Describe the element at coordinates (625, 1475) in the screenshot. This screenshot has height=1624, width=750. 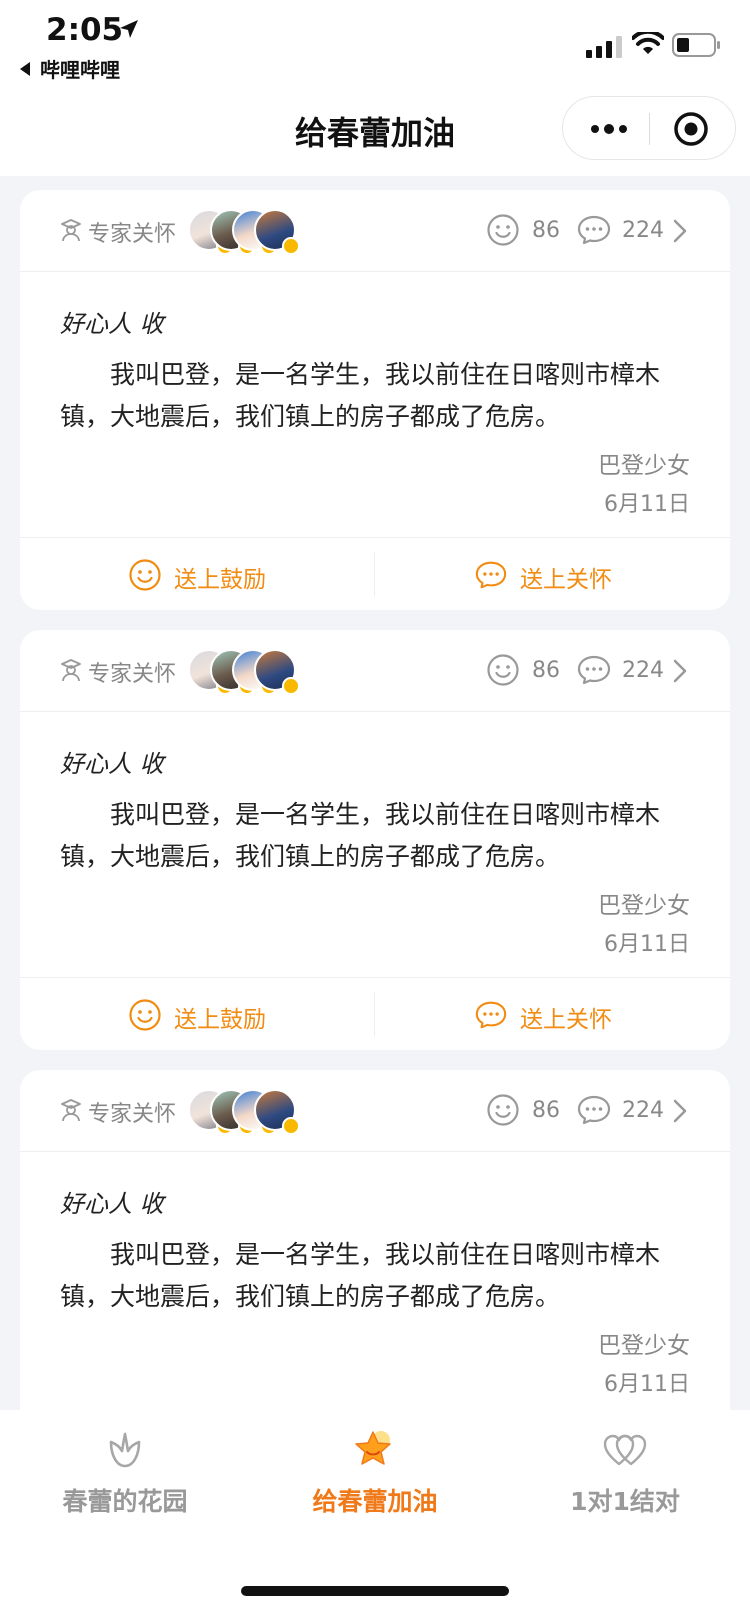
I see `tab-one-on-one: 1对1结对` at that location.